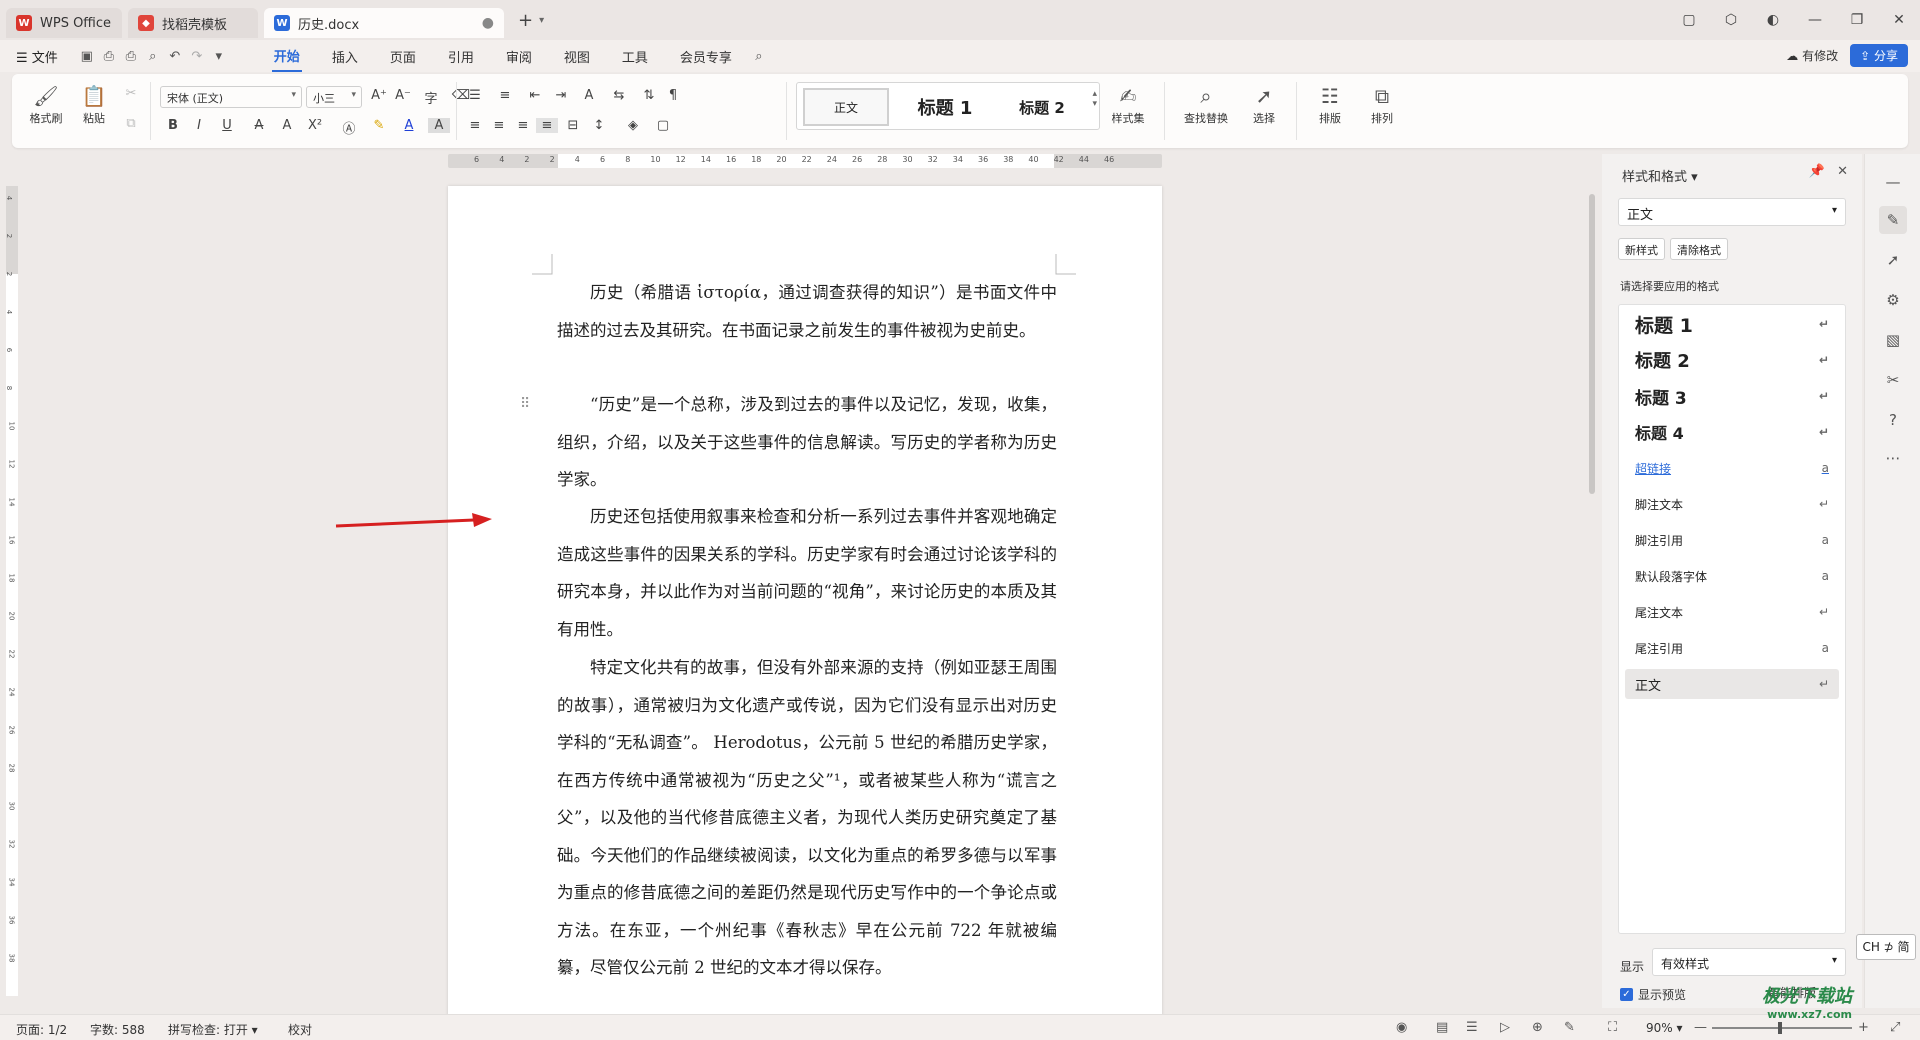  I want to click on new-tab-icon: +, so click(525, 20).